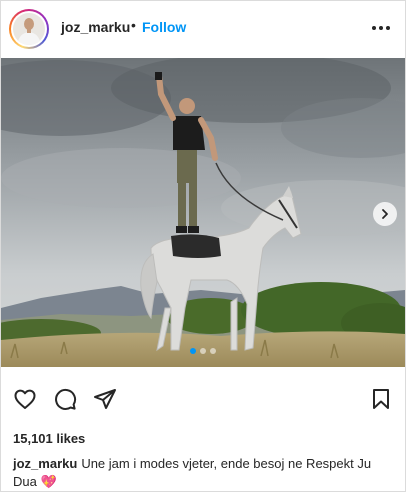 This screenshot has width=406, height=492. Describe the element at coordinates (29, 29) in the screenshot. I see `avatar` at that location.